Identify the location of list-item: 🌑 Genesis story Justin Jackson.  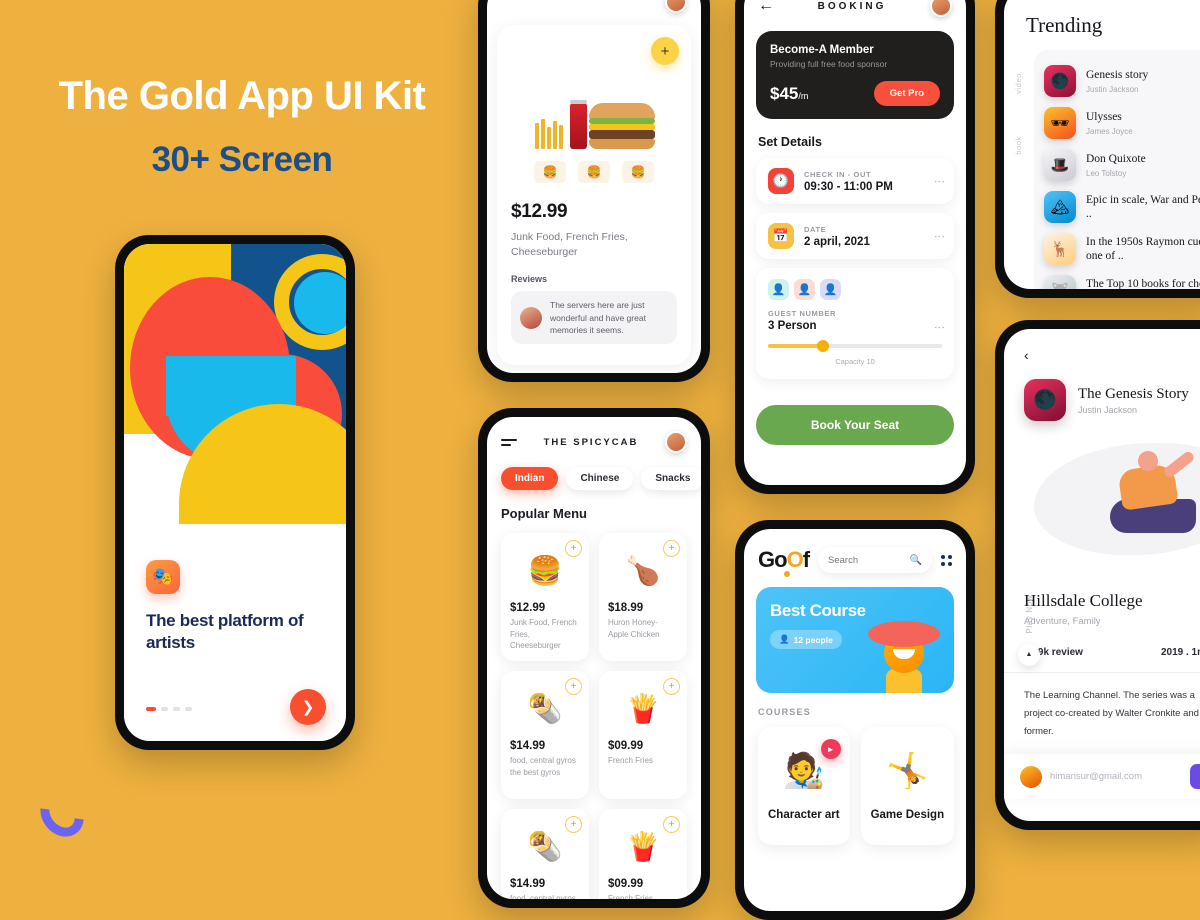
(1122, 81).